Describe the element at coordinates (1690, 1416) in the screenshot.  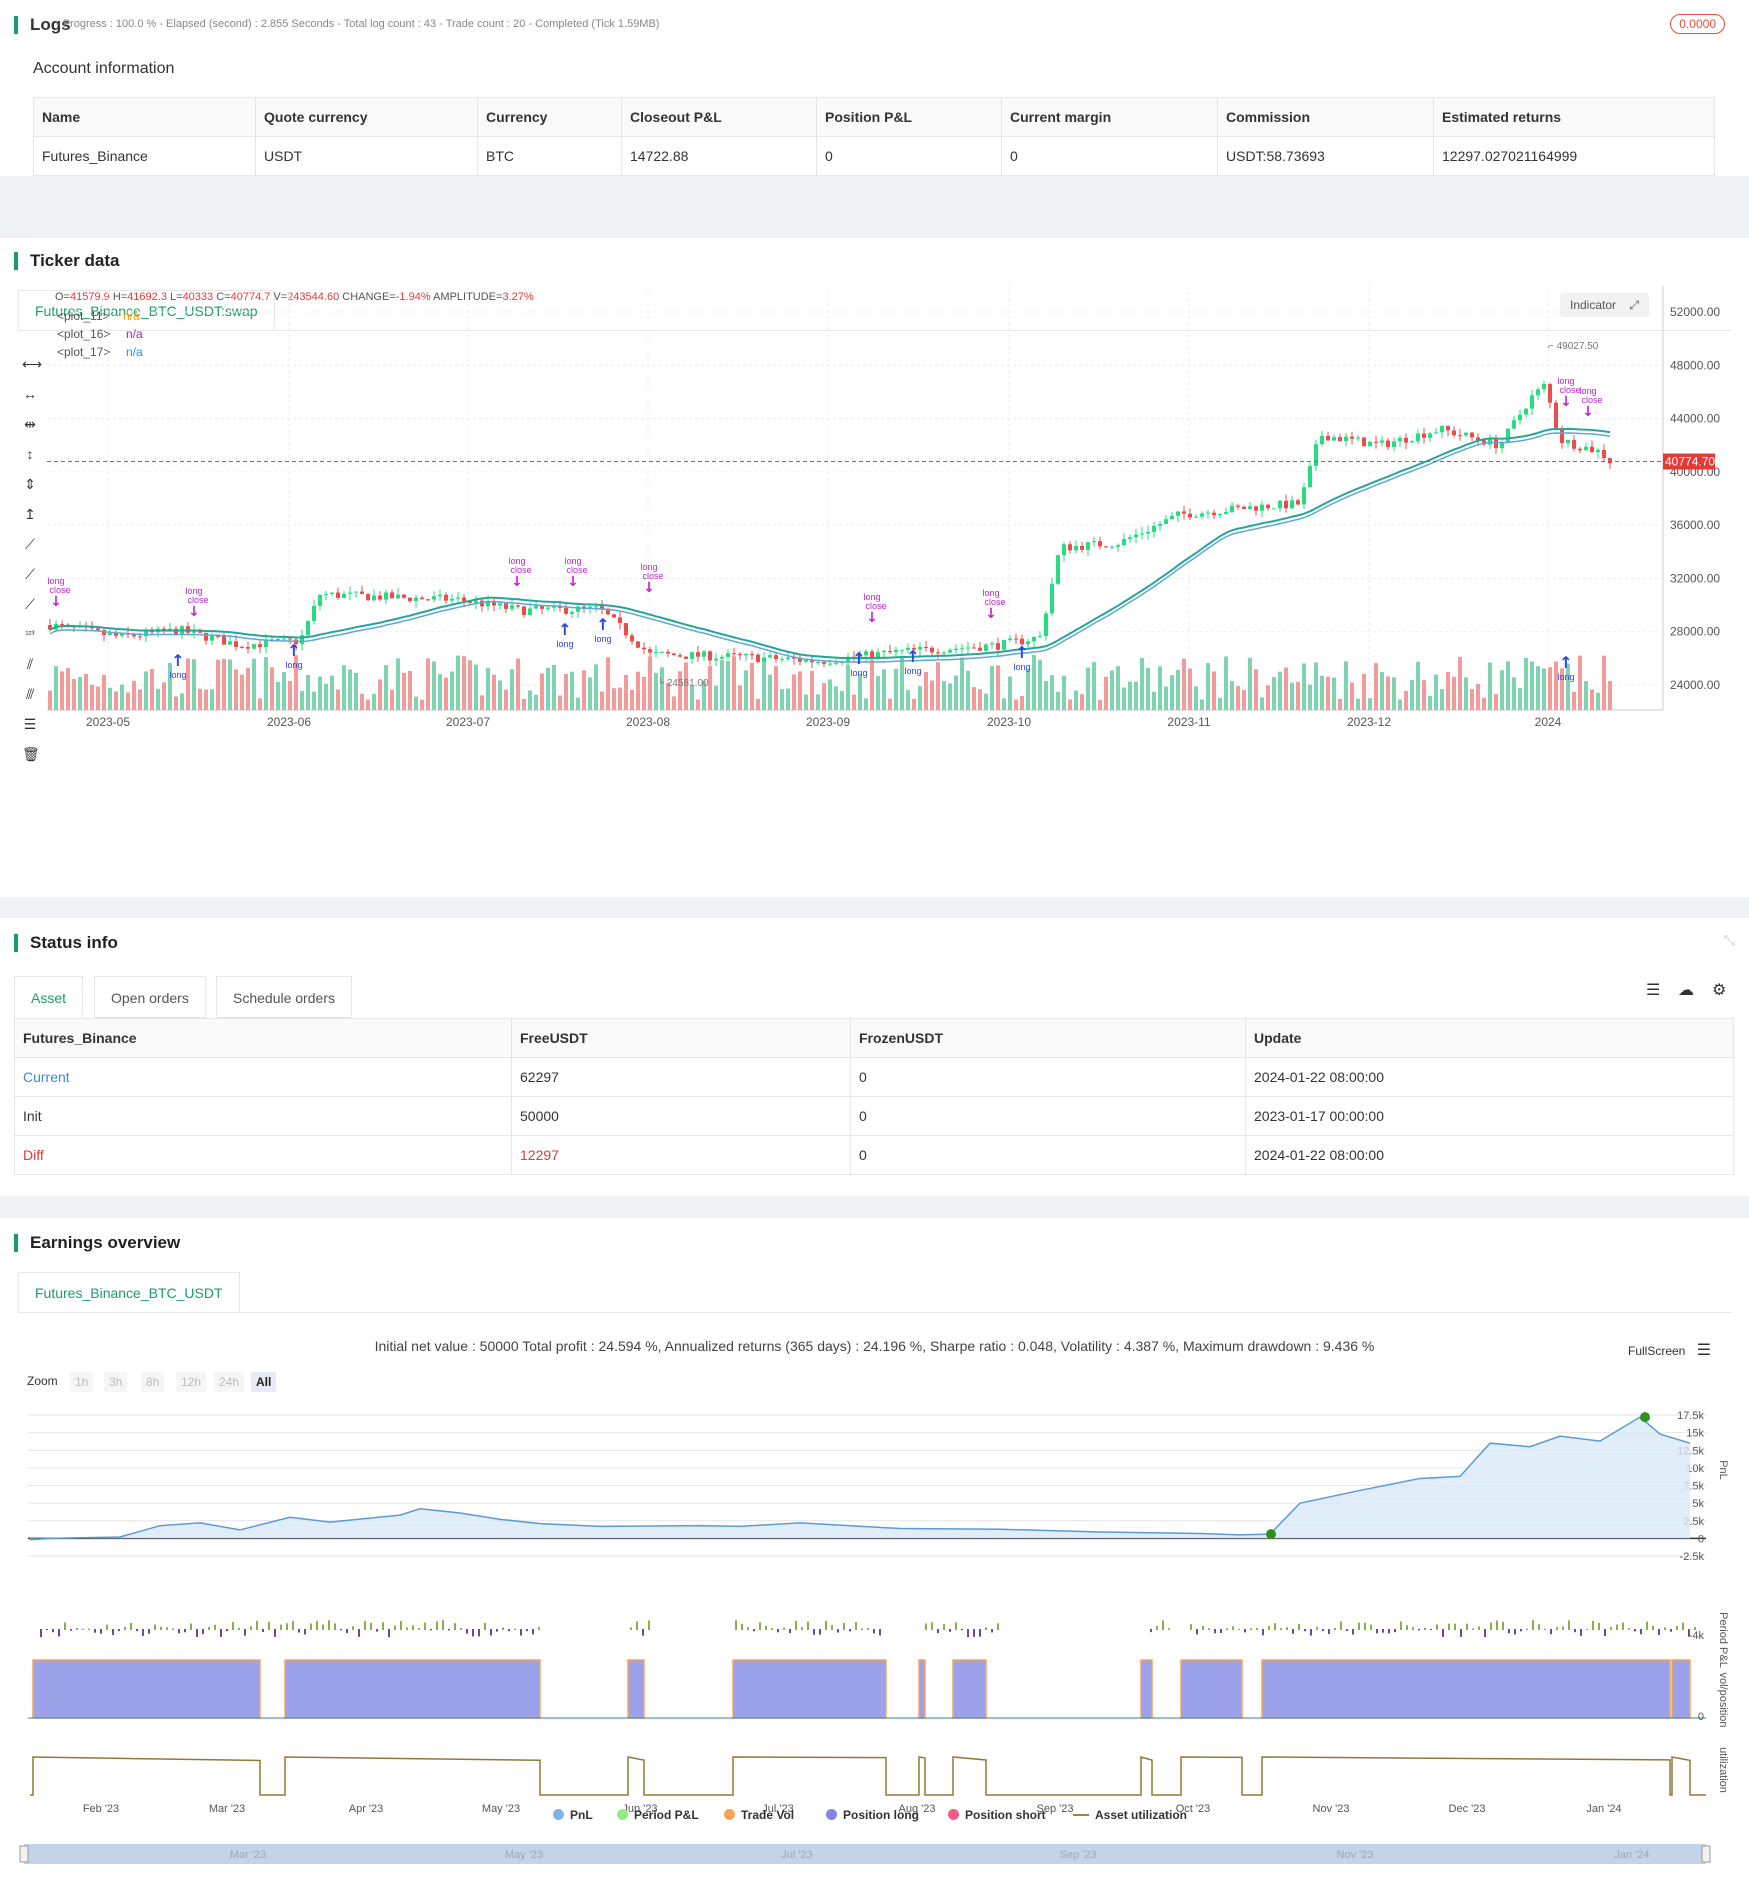
I see `pnl-tick-label: 17.5k` at that location.